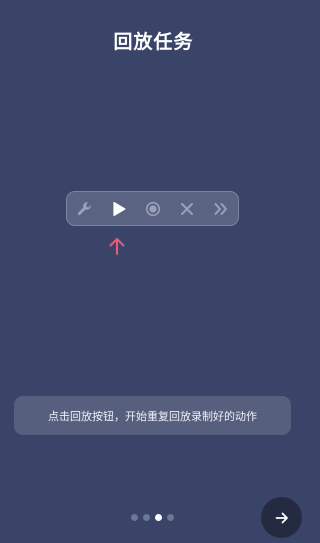 The image size is (320, 543). I want to click on play-icon, so click(119, 208).